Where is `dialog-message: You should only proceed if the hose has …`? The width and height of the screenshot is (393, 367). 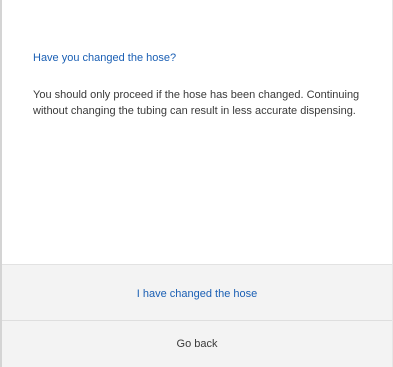 dialog-message: You should only proceed if the hose has … is located at coordinates (196, 103).